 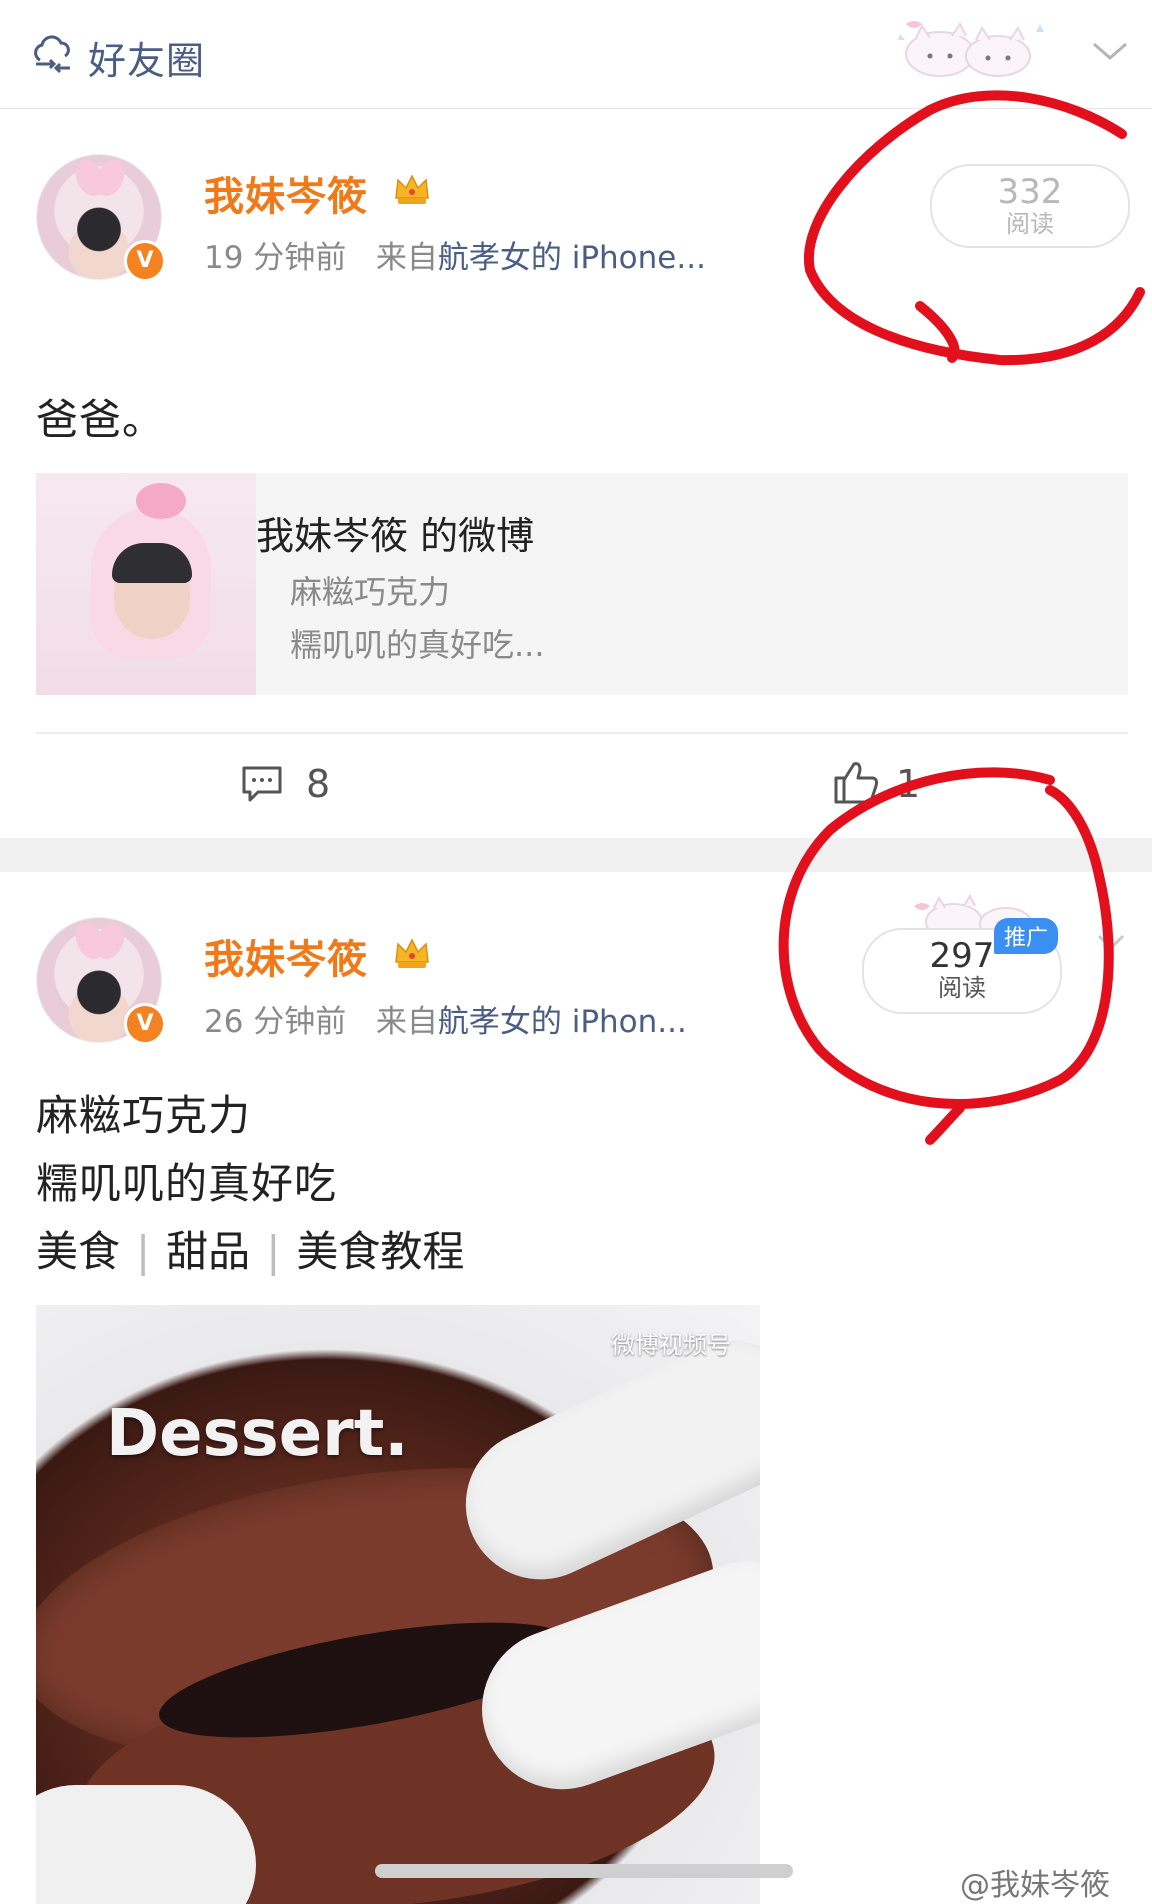 I want to click on post-text: 爸爸。, so click(x=101, y=419).